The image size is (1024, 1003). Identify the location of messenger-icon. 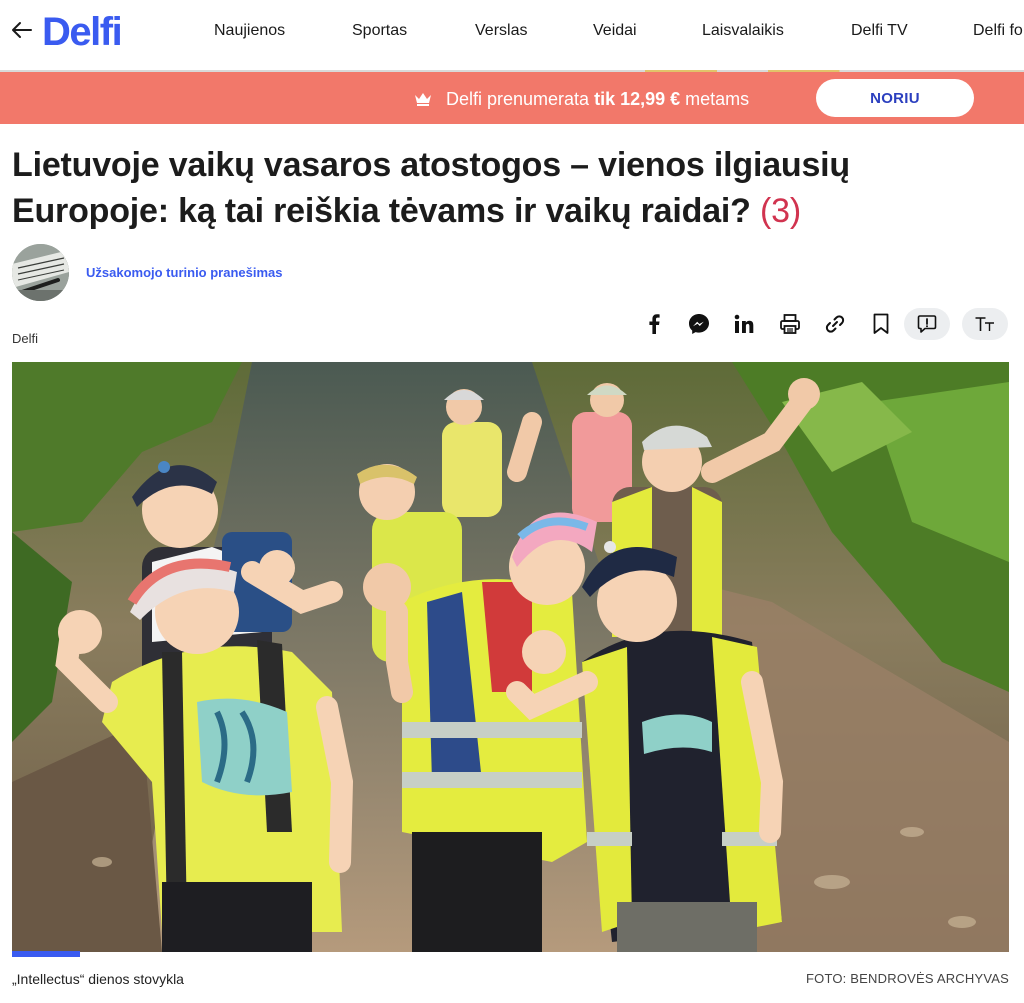
(699, 324).